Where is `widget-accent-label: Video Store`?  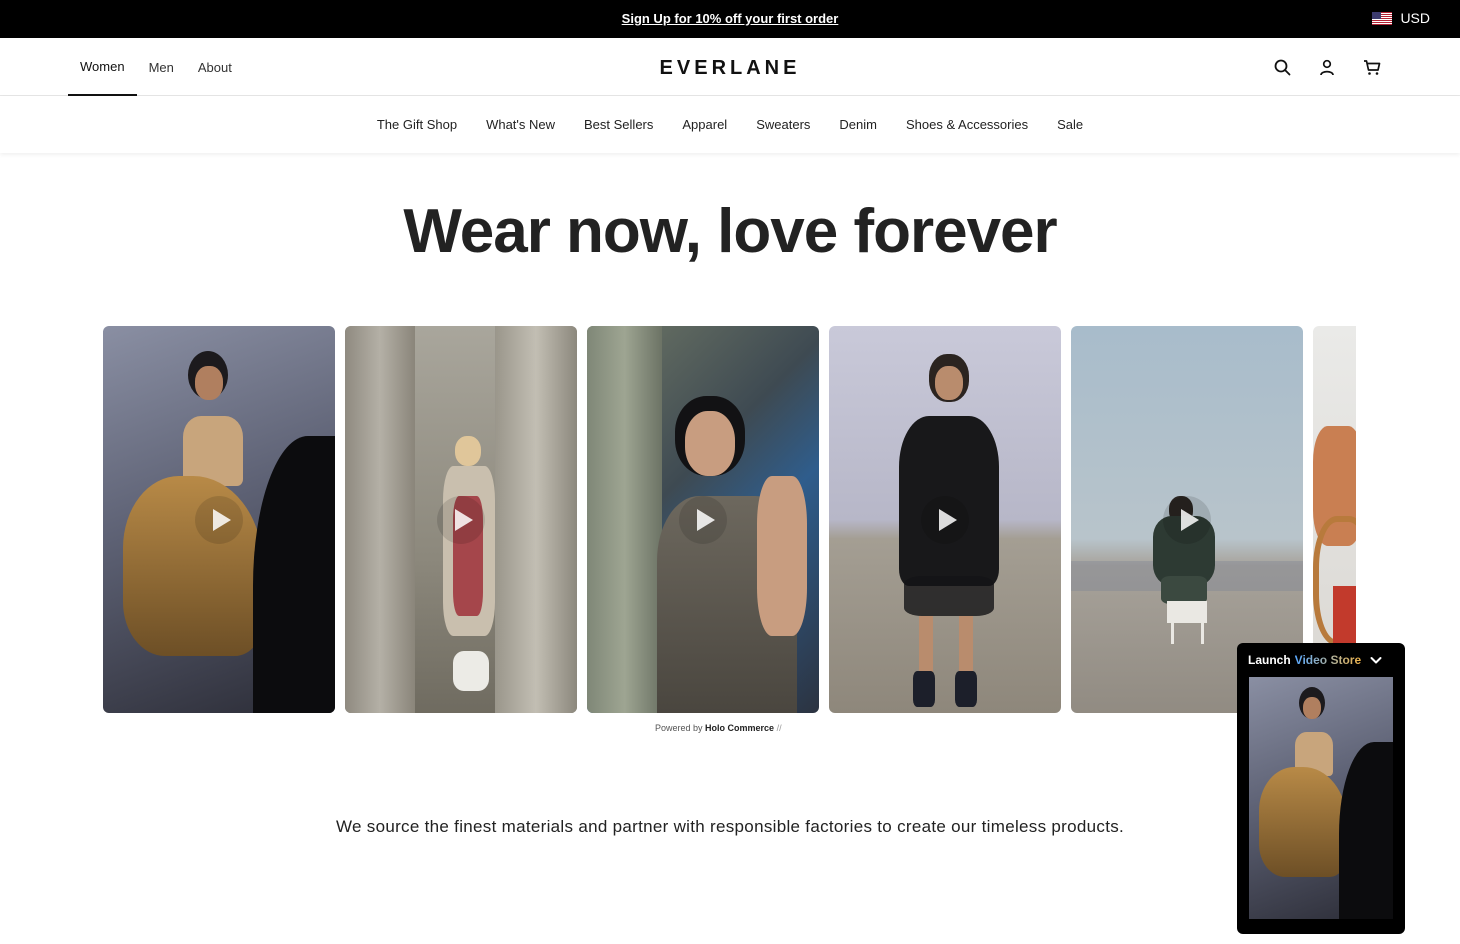 widget-accent-label: Video Store is located at coordinates (1328, 660).